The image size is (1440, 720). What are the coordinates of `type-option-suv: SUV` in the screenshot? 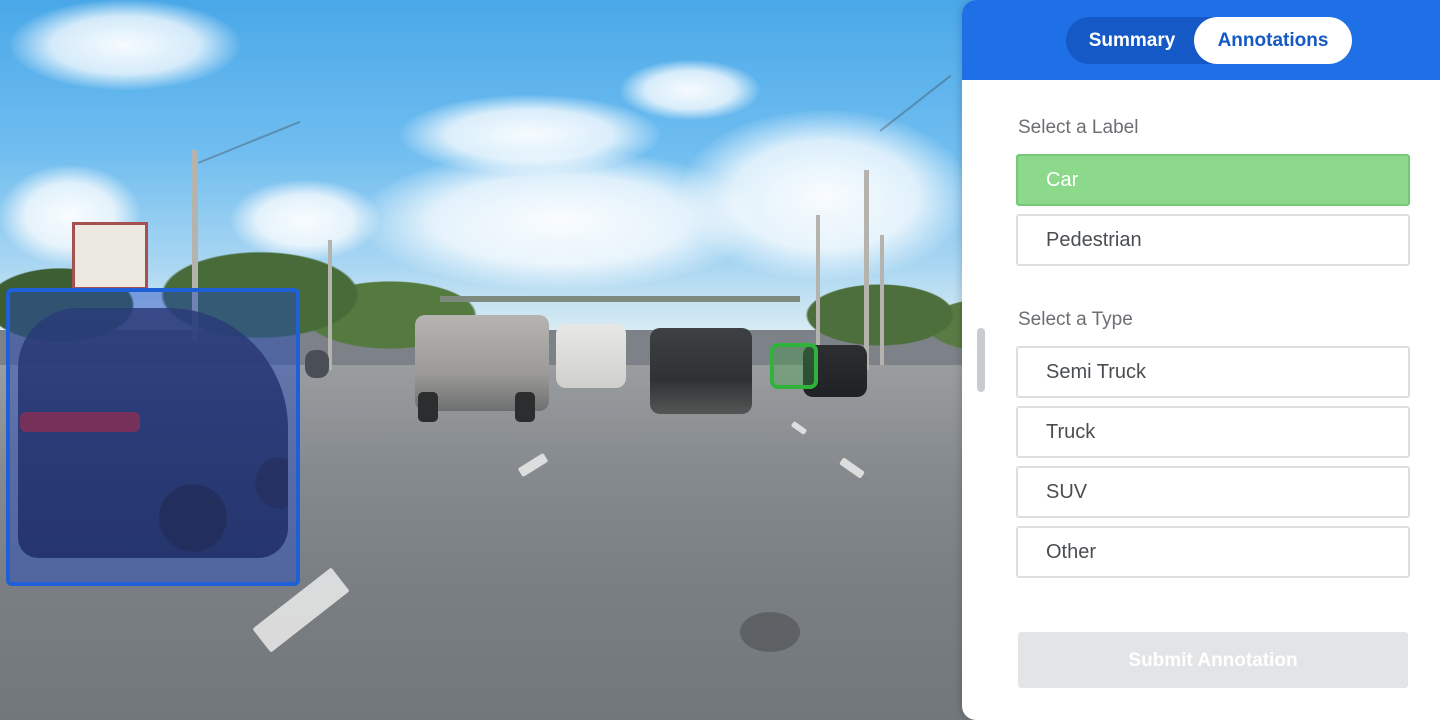 It's located at (1213, 492).